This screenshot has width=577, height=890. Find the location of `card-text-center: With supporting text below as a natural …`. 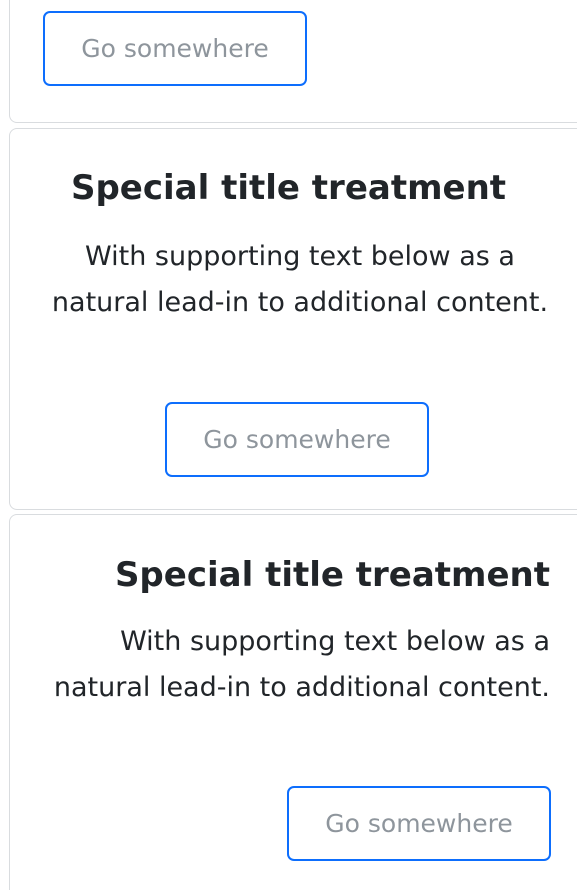

card-text-center: With supporting text below as a natural … is located at coordinates (300, 279).